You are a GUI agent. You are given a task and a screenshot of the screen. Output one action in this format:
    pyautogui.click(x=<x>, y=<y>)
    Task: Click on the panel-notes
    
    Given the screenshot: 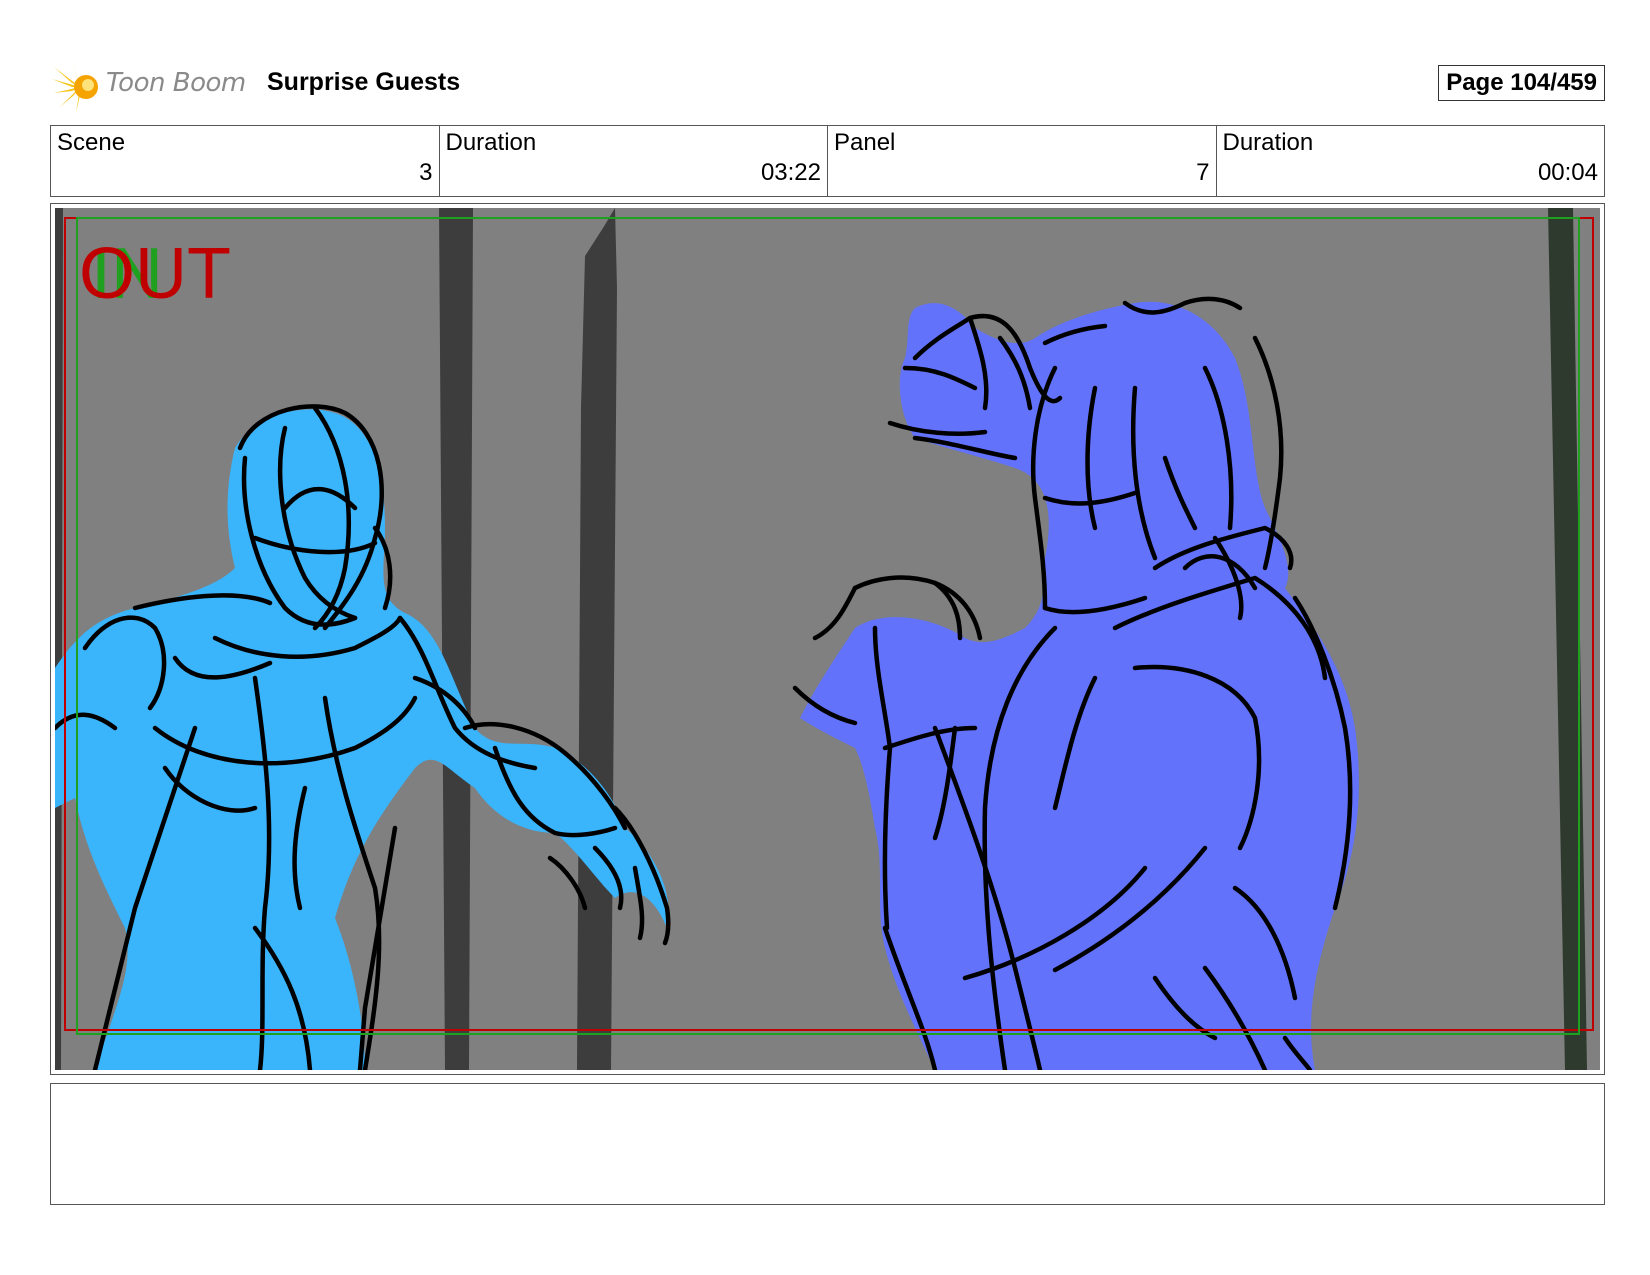 What is the action you would take?
    pyautogui.click(x=827, y=1144)
    